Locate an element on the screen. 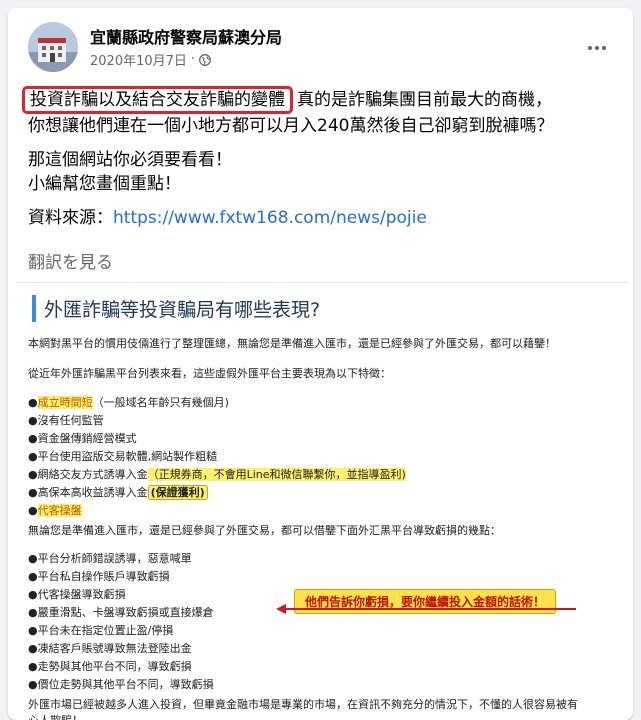  feature-6: ●高保本高收益誘導入金 (保證獲利) is located at coordinates (118, 492).